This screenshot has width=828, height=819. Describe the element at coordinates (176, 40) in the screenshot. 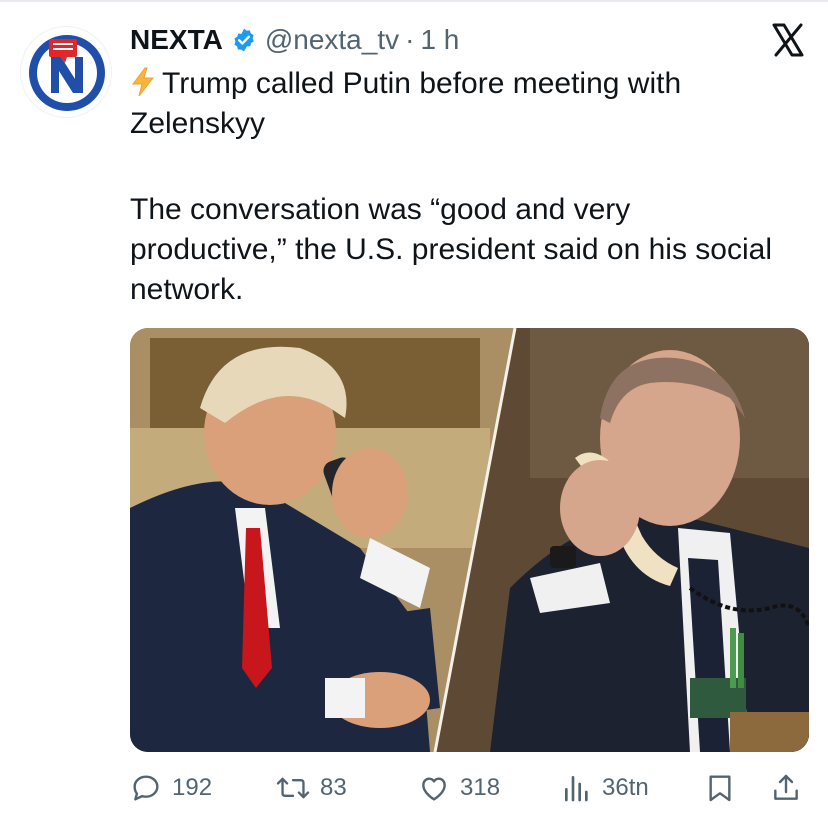

I see `account-name: NEXTA` at that location.